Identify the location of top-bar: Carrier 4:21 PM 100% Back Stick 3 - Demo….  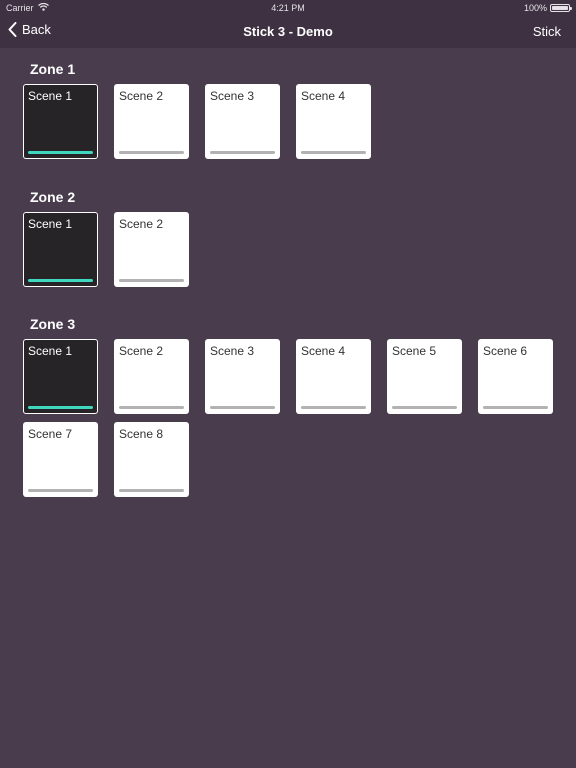
(288, 24).